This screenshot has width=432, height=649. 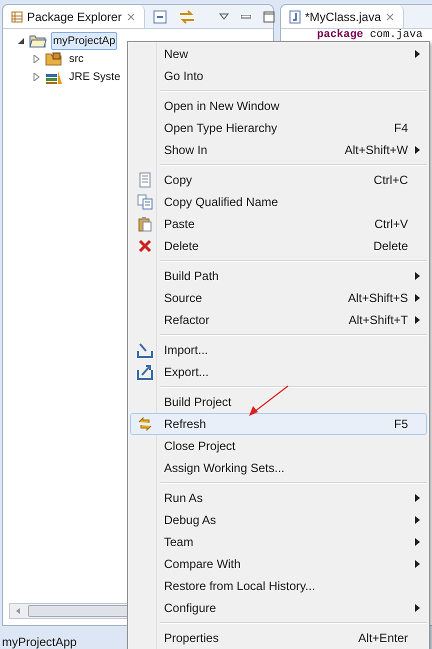 I want to click on code-line: package com.java, so click(x=370, y=35).